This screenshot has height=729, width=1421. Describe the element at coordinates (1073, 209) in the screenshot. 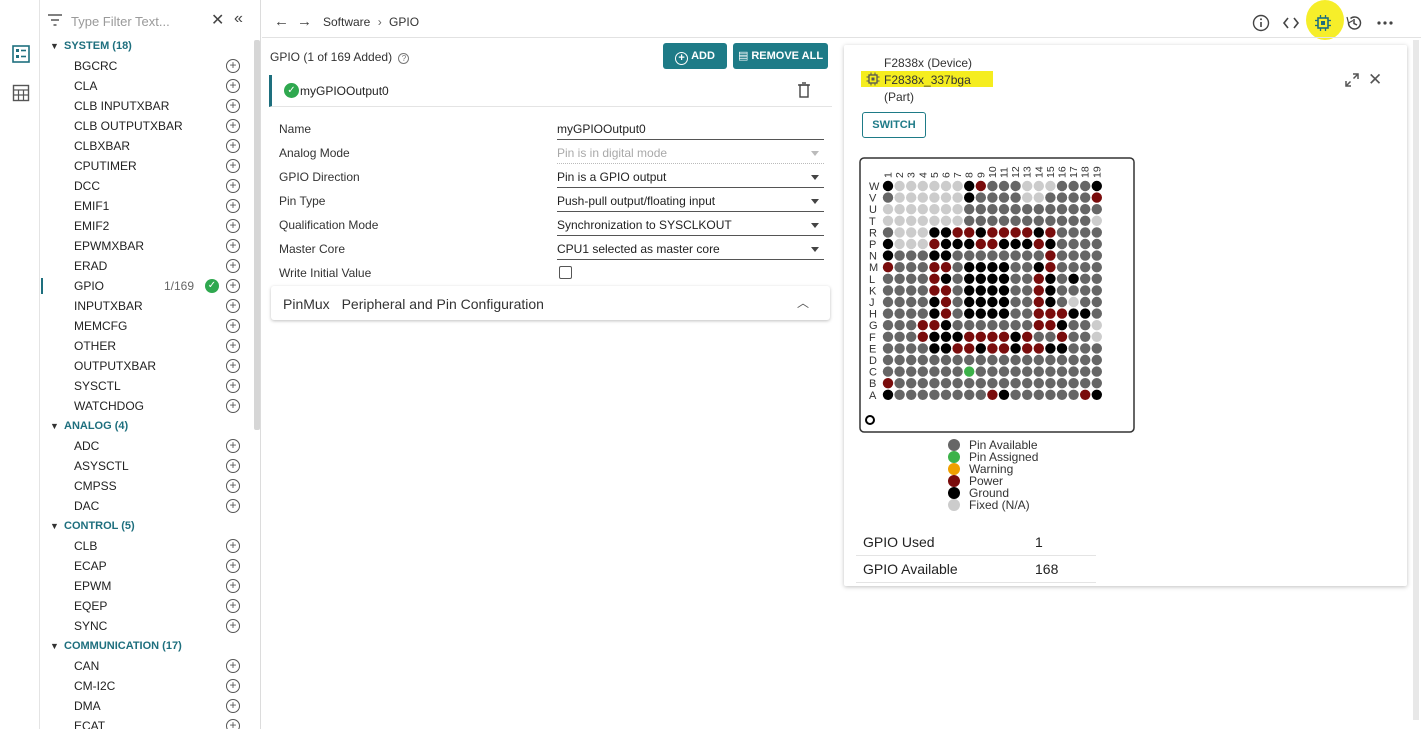

I see `pin-U17` at that location.